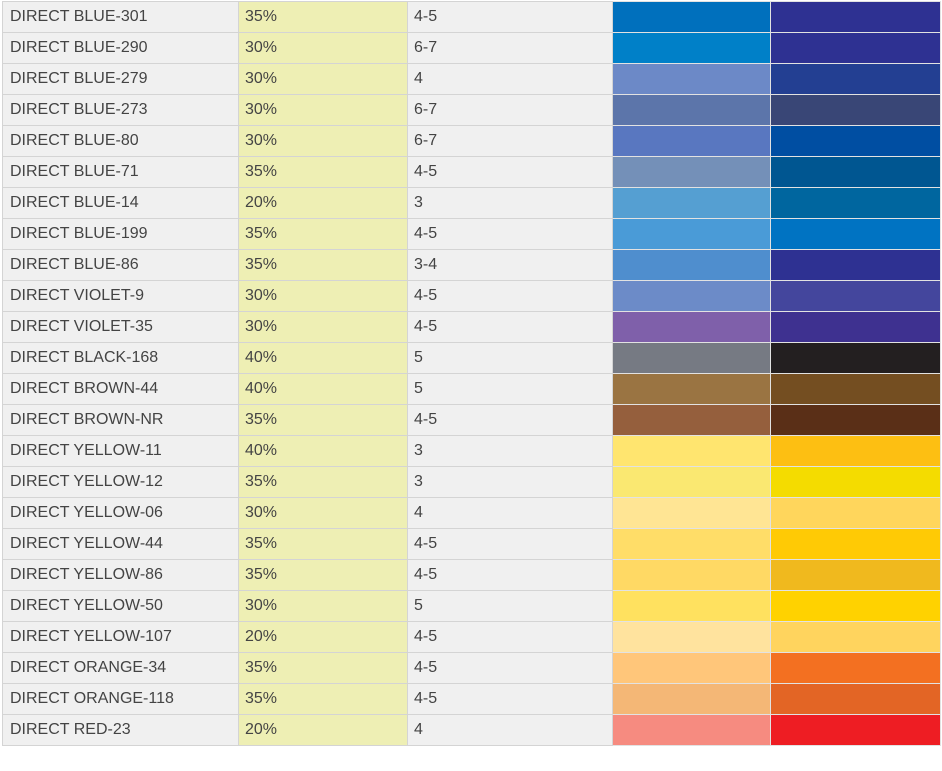  Describe the element at coordinates (120, 327) in the screenshot. I see `dye-name-cell: DIRECT VIOLET-35` at that location.